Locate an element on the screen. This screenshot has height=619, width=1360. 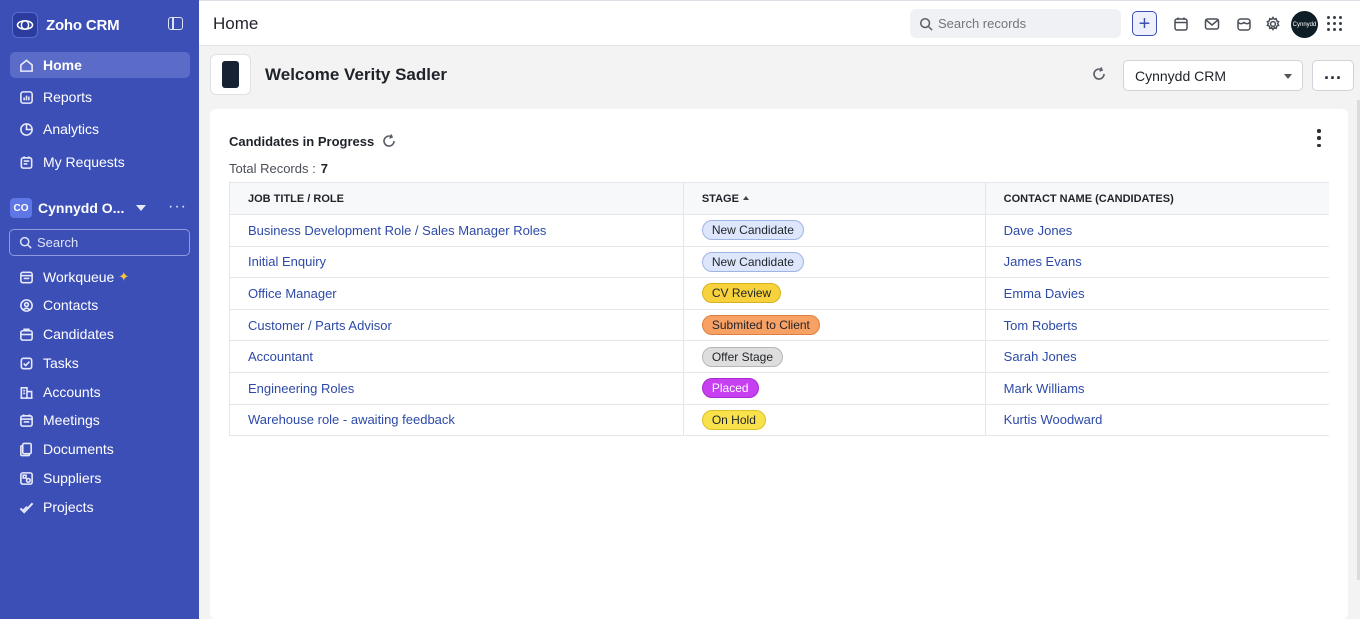
more-horizontal-icon: ··· is located at coordinates (177, 207).